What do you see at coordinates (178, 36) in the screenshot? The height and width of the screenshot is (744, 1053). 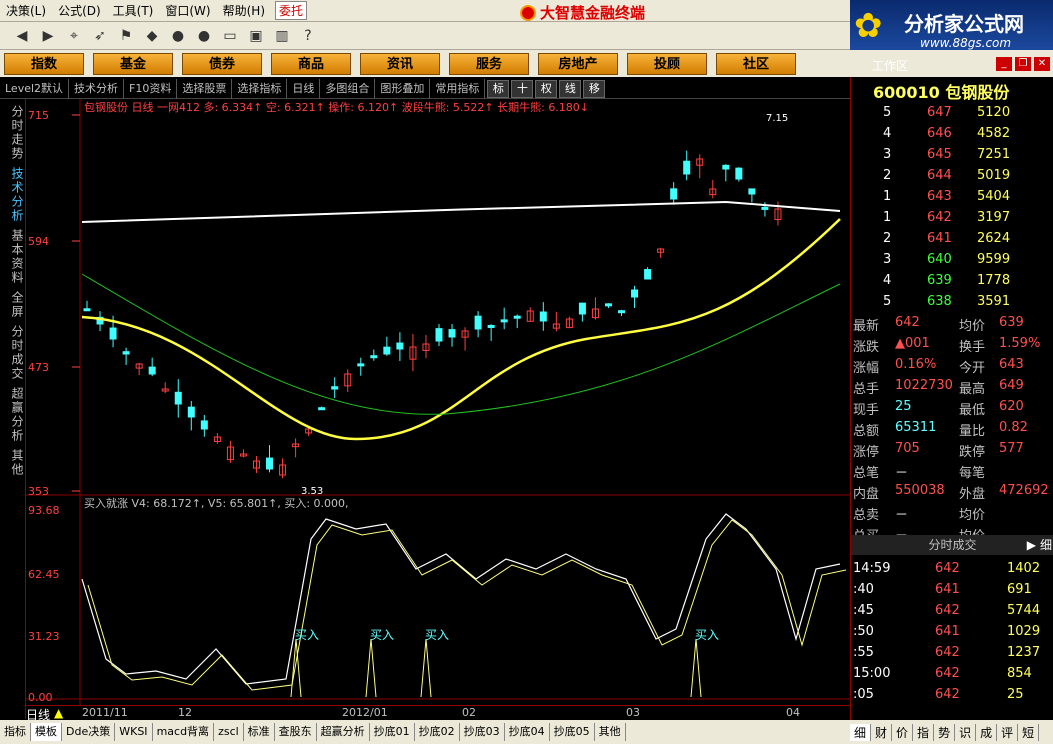 I see `stock-icon: ●` at bounding box center [178, 36].